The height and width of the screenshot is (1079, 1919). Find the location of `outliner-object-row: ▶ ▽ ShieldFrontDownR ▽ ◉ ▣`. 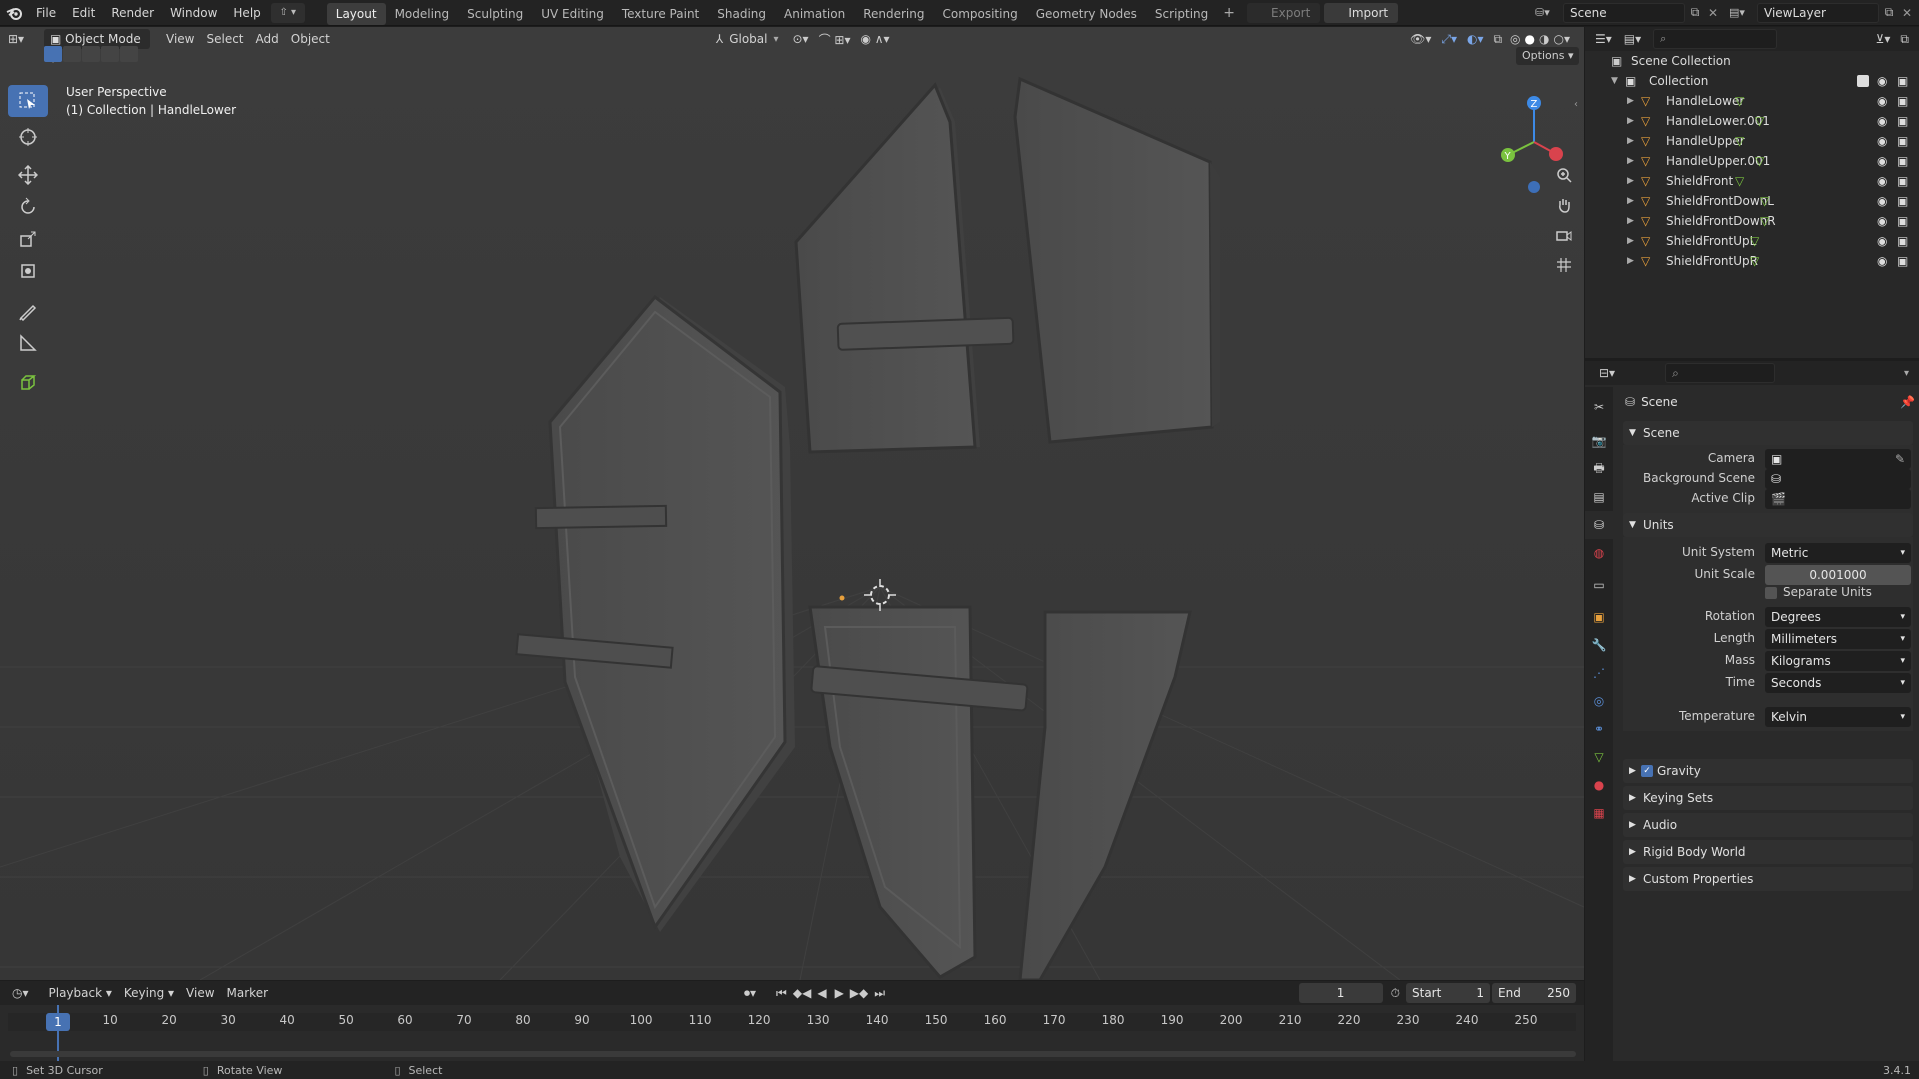

outliner-object-row: ▶ ▽ ShieldFrontDownR ▽ ◉ ▣ is located at coordinates (1752, 221).